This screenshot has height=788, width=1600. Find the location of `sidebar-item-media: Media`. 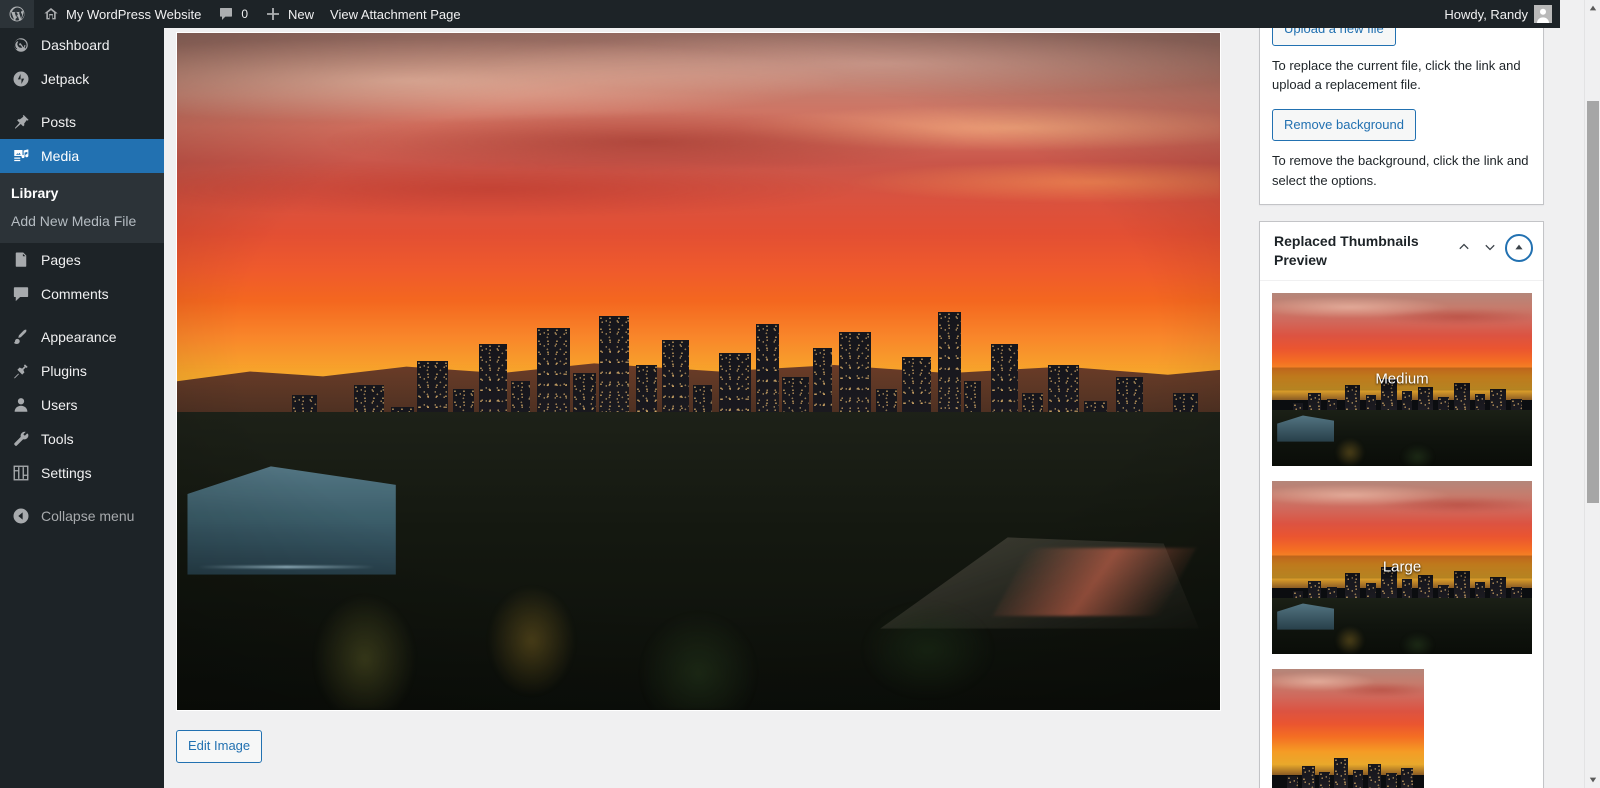

sidebar-item-media: Media is located at coordinates (86, 156).